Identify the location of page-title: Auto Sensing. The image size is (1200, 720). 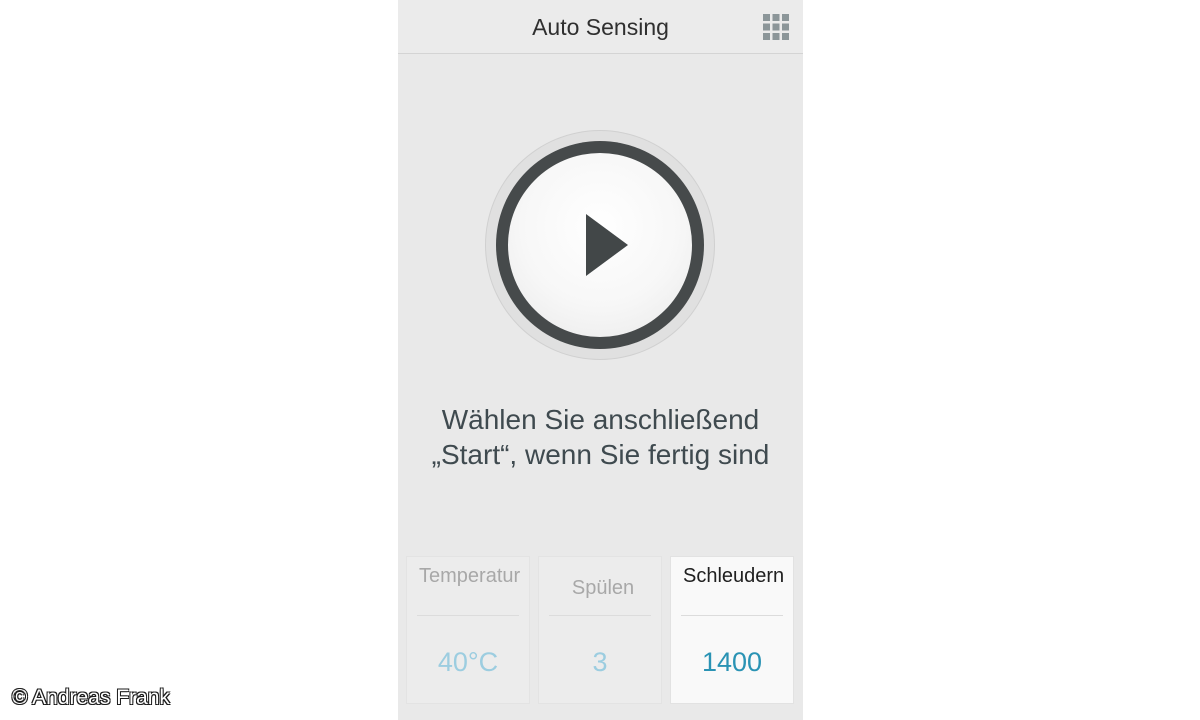
(600, 27).